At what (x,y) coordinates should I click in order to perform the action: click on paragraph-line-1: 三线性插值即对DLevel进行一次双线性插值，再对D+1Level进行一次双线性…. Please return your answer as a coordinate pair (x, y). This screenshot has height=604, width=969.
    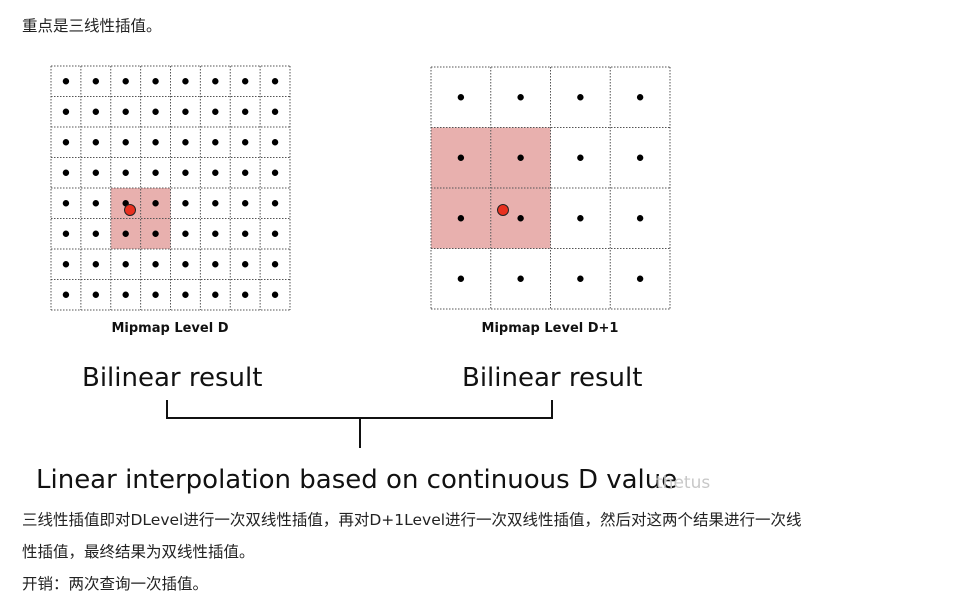
    Looking at the image, I should click on (412, 520).